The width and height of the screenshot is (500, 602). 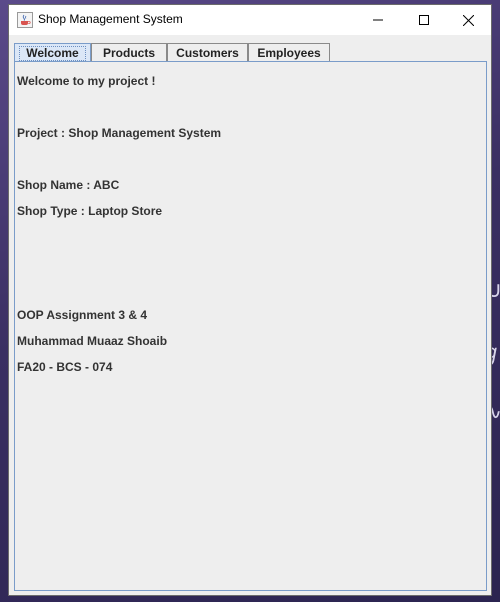 What do you see at coordinates (86, 81) in the screenshot?
I see `greeting-text: Welcome to my project !` at bounding box center [86, 81].